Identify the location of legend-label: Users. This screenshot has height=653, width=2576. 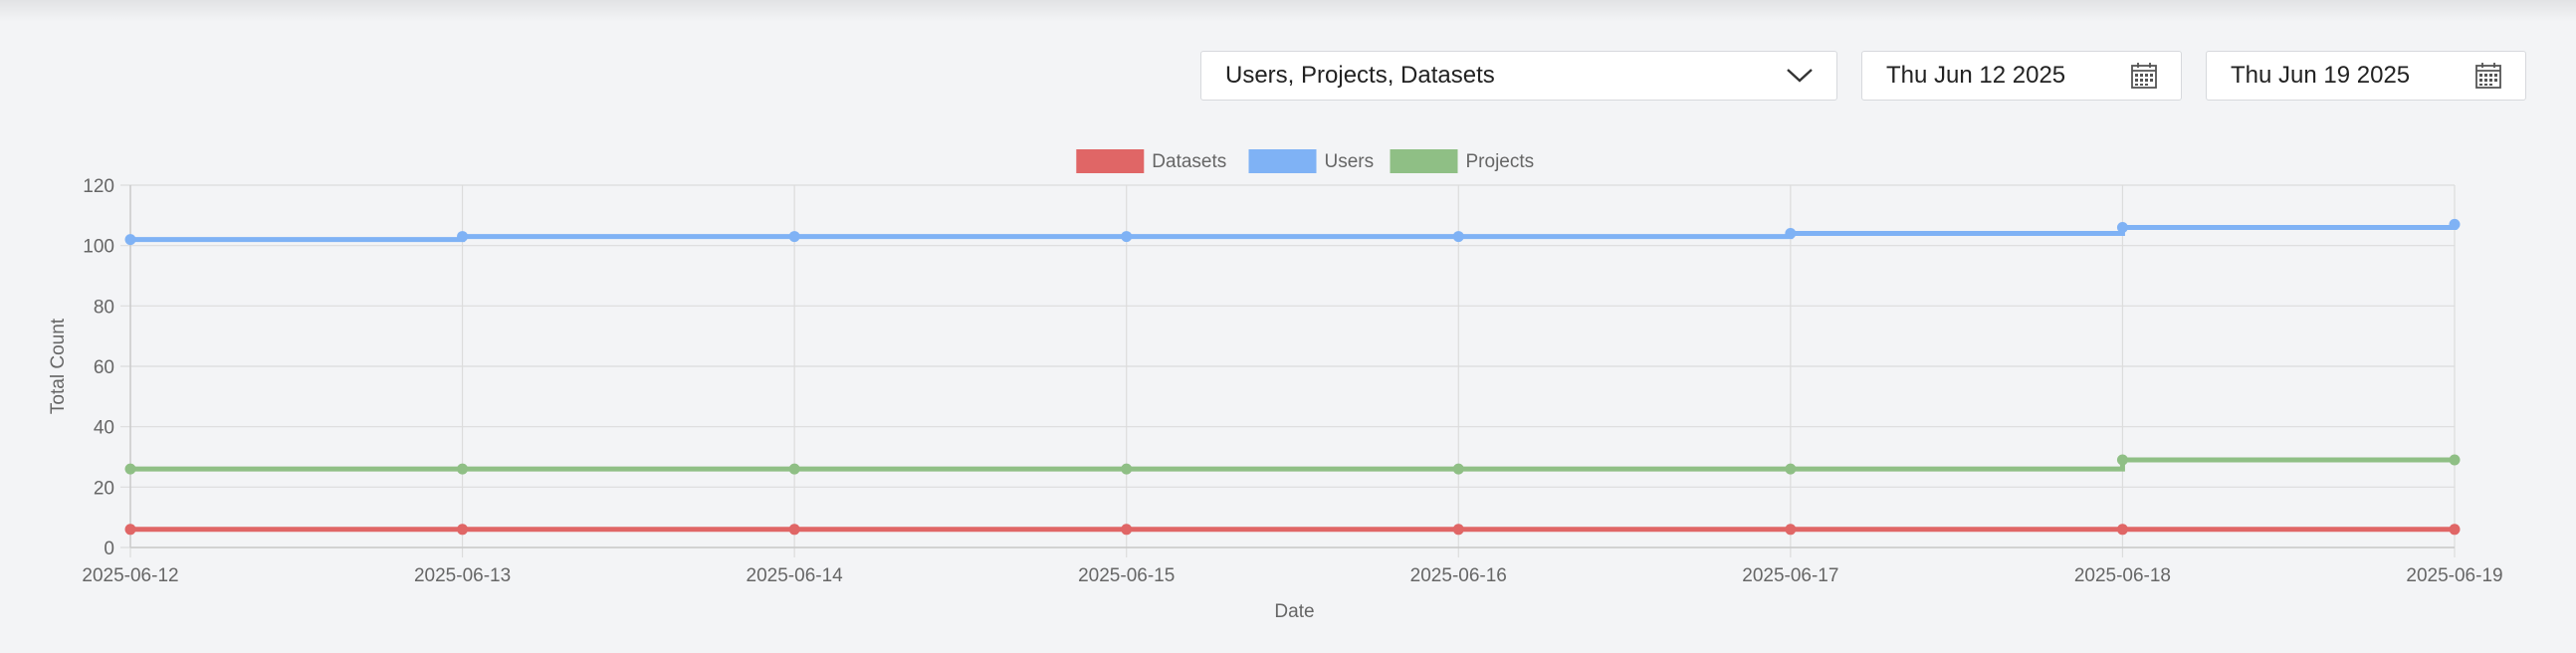
(1350, 161).